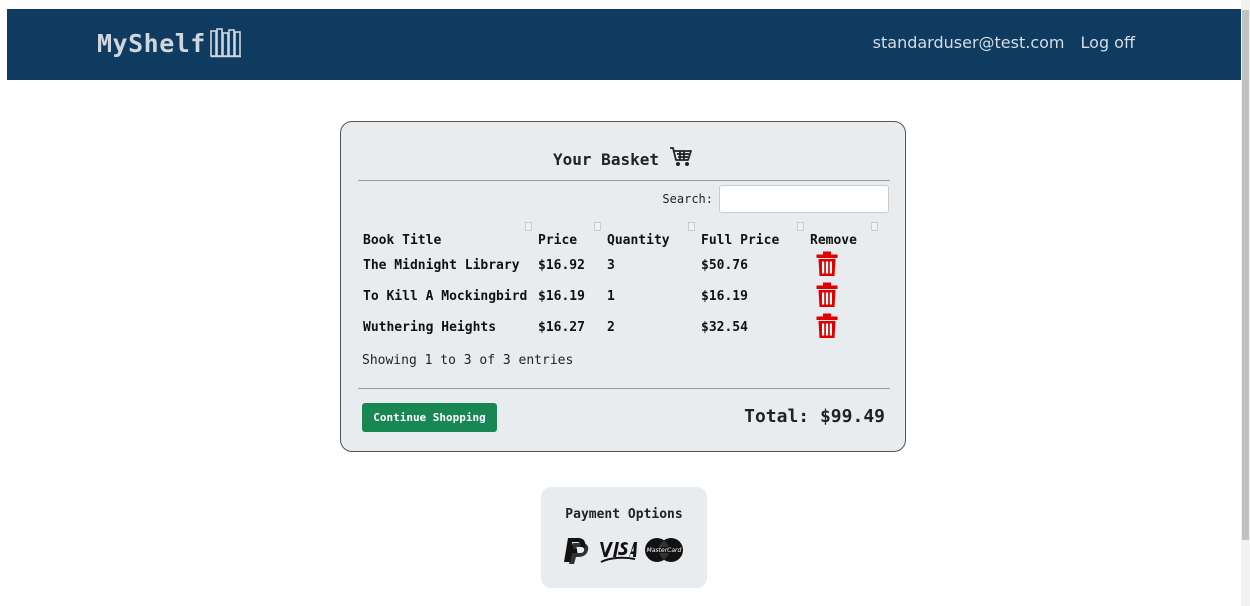 The height and width of the screenshot is (606, 1250). What do you see at coordinates (402, 240) in the screenshot?
I see `column-header-label: Book Title` at bounding box center [402, 240].